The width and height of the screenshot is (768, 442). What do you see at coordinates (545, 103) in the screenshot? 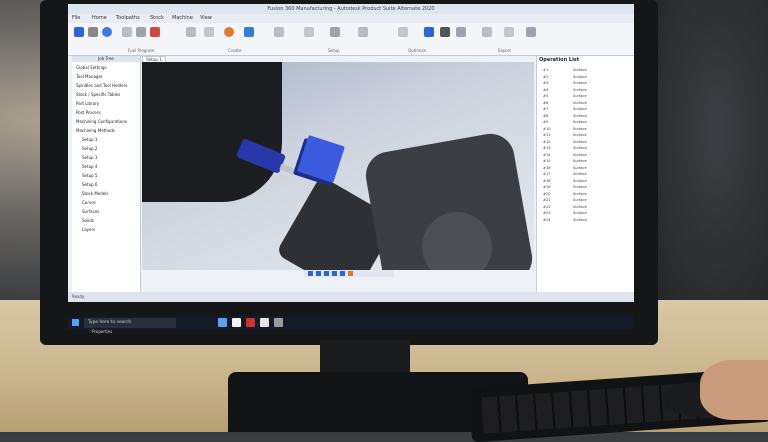
I see `op-row-number: #6` at bounding box center [545, 103].